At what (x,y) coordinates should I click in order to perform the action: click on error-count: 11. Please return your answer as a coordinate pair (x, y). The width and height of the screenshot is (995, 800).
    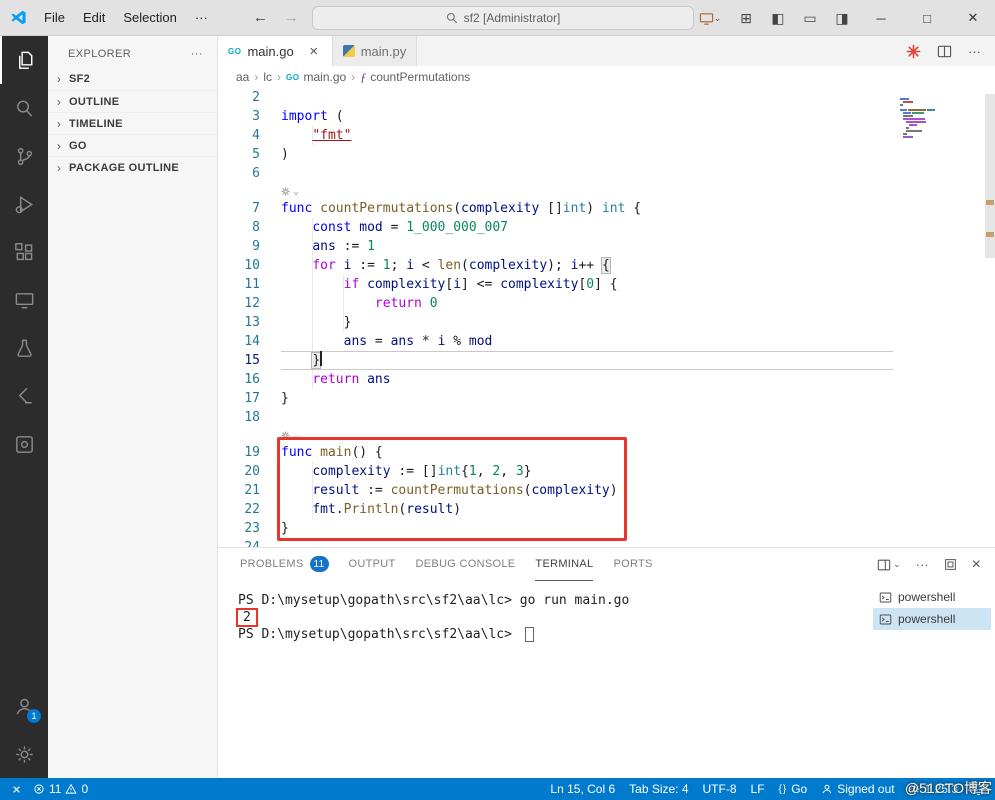
    Looking at the image, I should click on (55, 789).